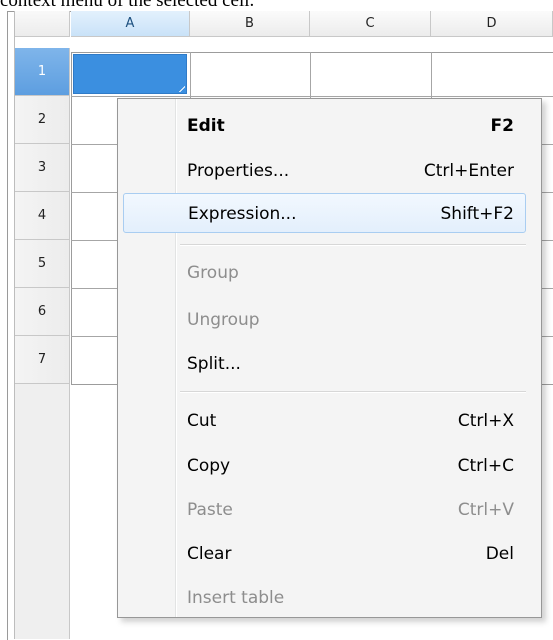  I want to click on menu-item-shortcut: Ctrl+X, so click(485, 421).